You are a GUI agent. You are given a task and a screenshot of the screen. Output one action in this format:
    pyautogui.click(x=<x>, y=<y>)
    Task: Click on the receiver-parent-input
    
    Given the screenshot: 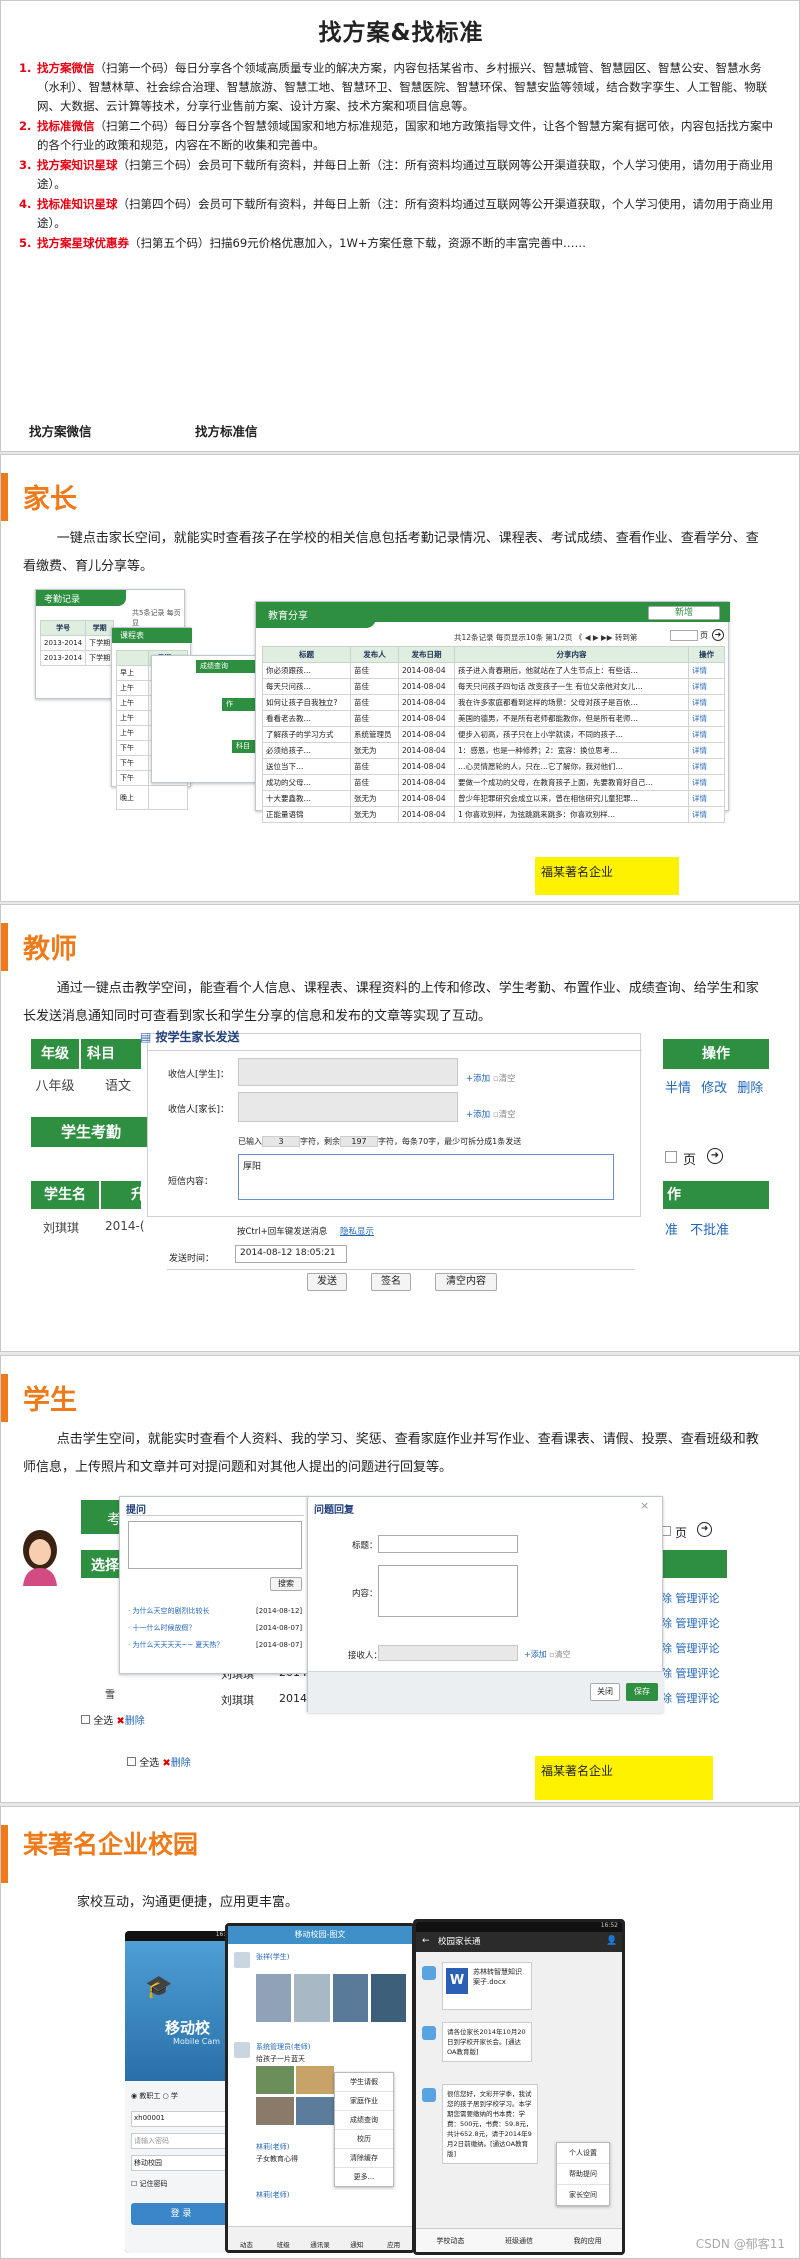 What is the action you would take?
    pyautogui.click(x=348, y=1107)
    